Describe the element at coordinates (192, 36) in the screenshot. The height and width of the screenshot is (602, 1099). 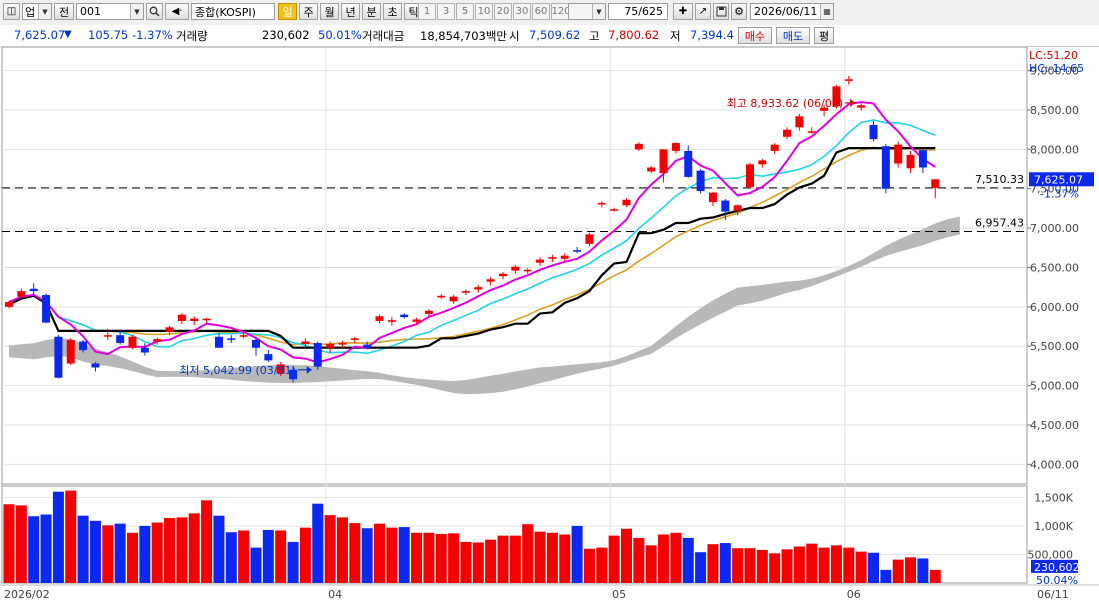
I see `volume-label: 거래량` at that location.